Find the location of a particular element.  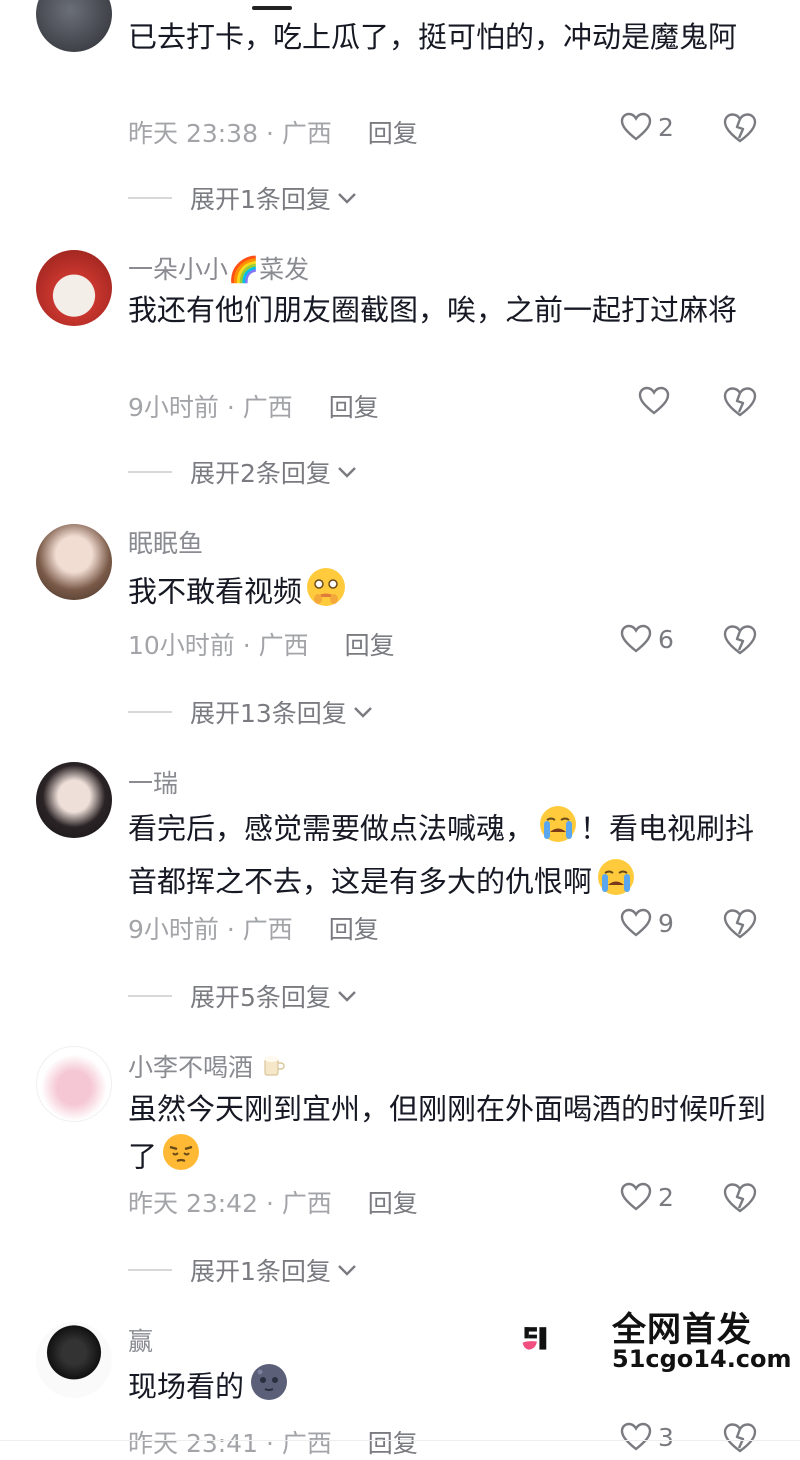

watermark-url: 51cgo14.com is located at coordinates (702, 1359).